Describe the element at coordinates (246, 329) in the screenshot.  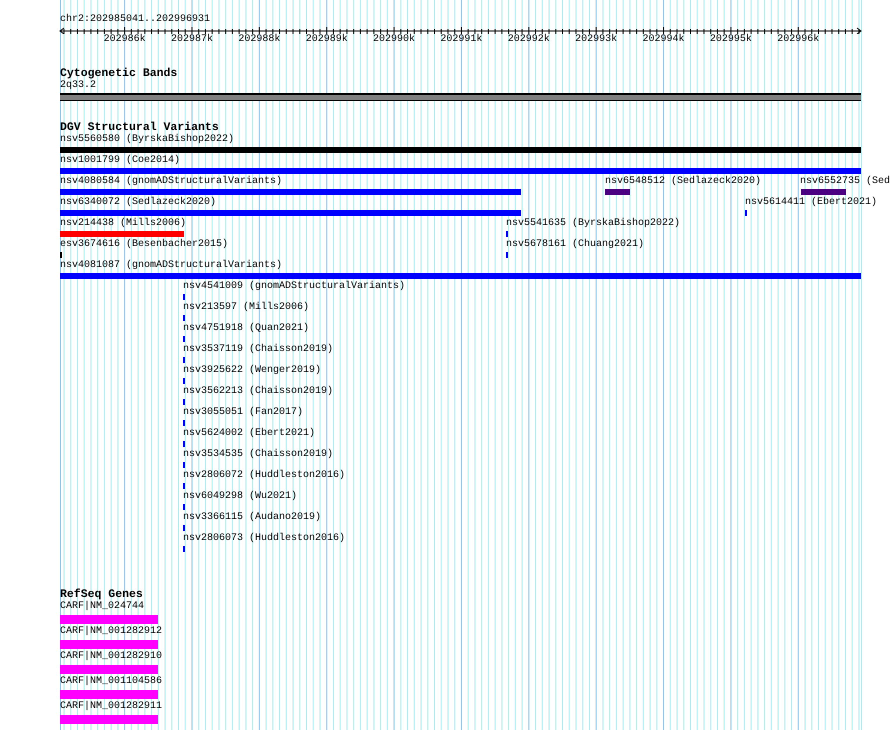
I see `feature-label: nsv4751918 (Quan2021)` at that location.